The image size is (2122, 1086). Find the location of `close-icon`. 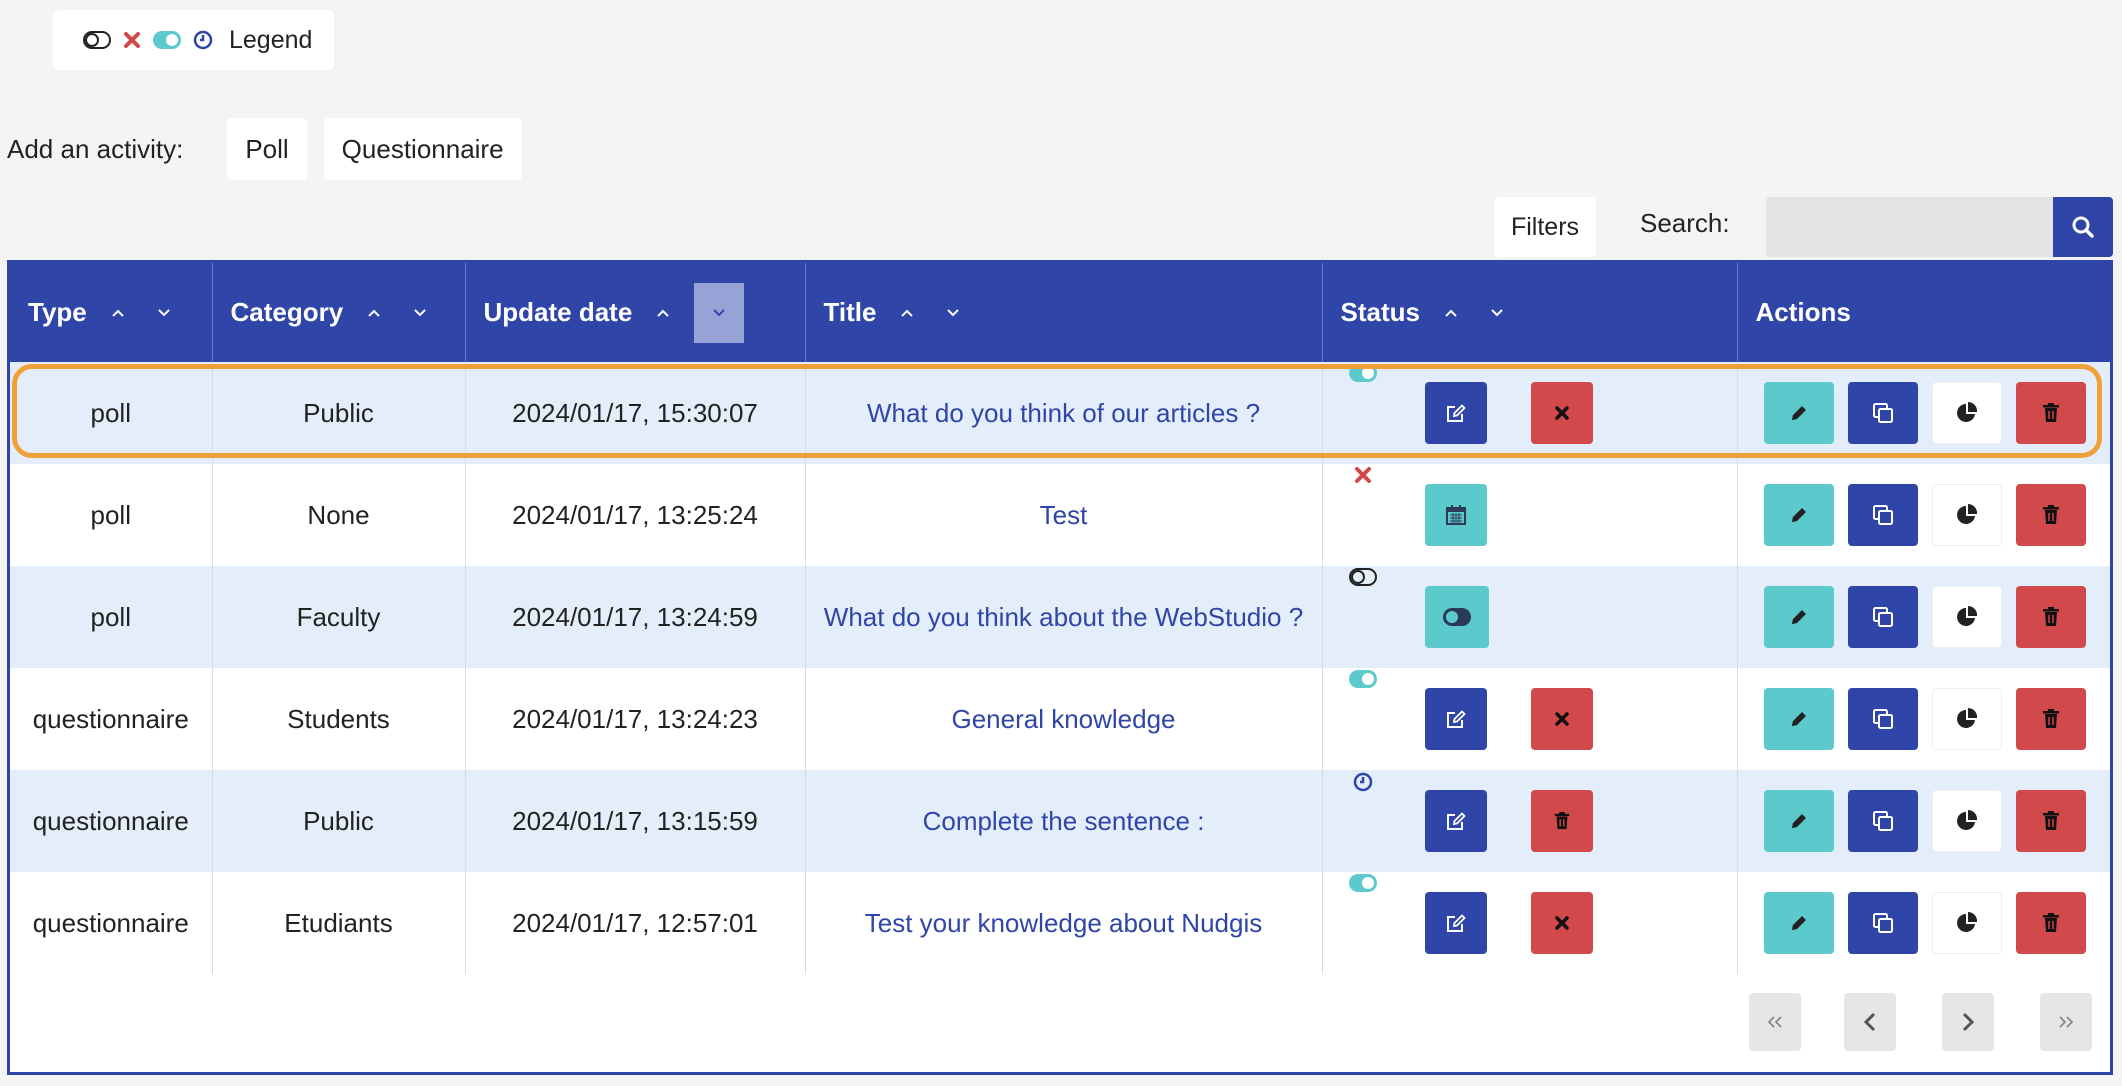

close-icon is located at coordinates (1561, 719).